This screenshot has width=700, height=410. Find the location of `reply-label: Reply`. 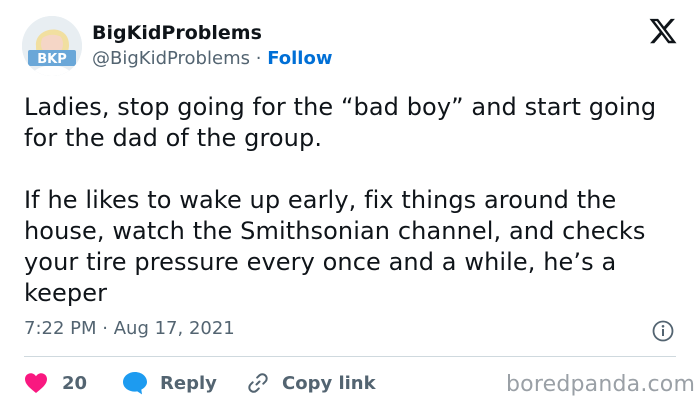

reply-label: Reply is located at coordinates (188, 383).